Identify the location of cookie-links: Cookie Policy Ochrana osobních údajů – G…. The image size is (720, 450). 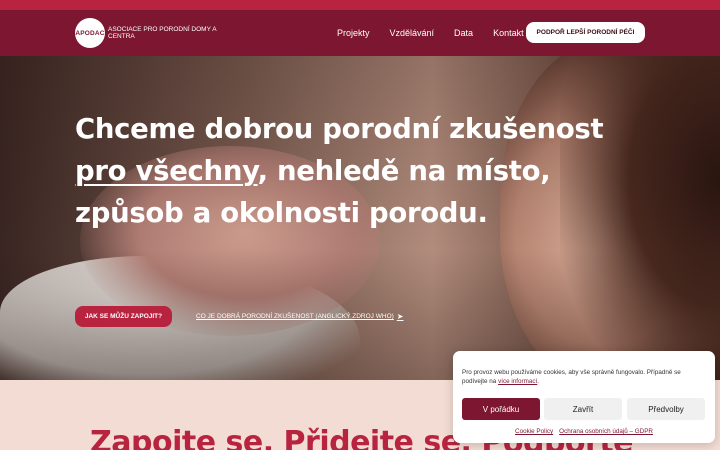
(584, 431).